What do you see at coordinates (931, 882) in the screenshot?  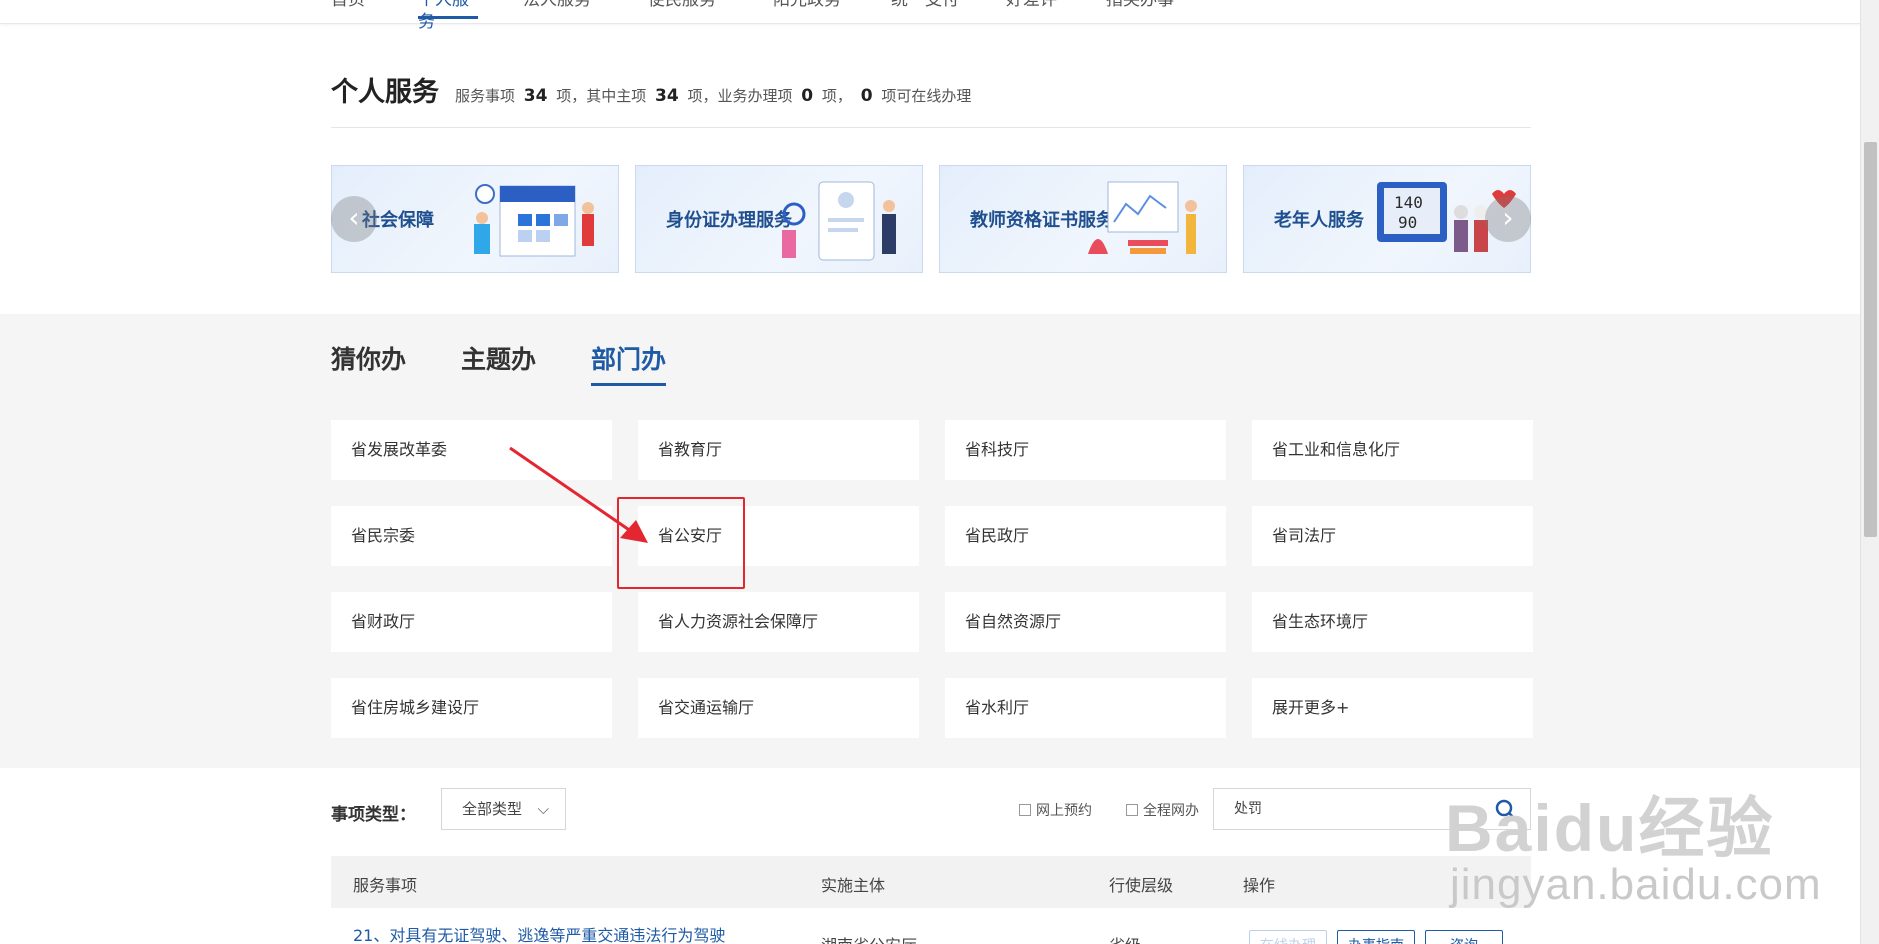 I see `table-header: 服务事项 实施主体 行使层级 操作` at bounding box center [931, 882].